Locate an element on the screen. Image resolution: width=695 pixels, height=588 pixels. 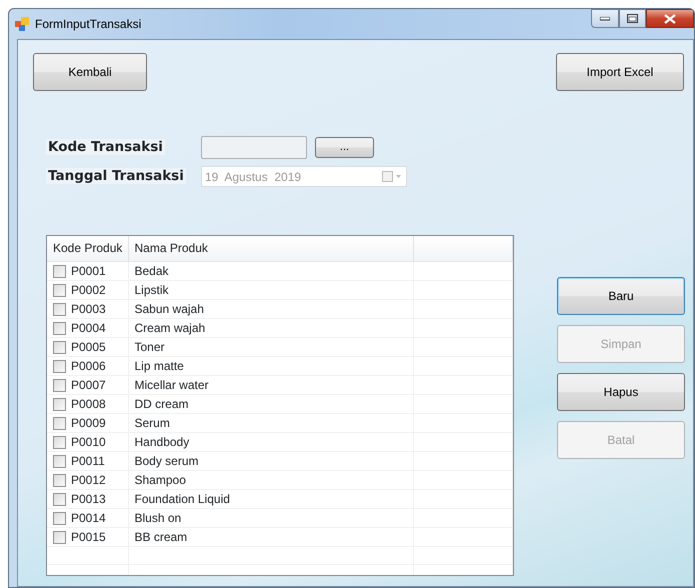
maximize-button is located at coordinates (632, 18).